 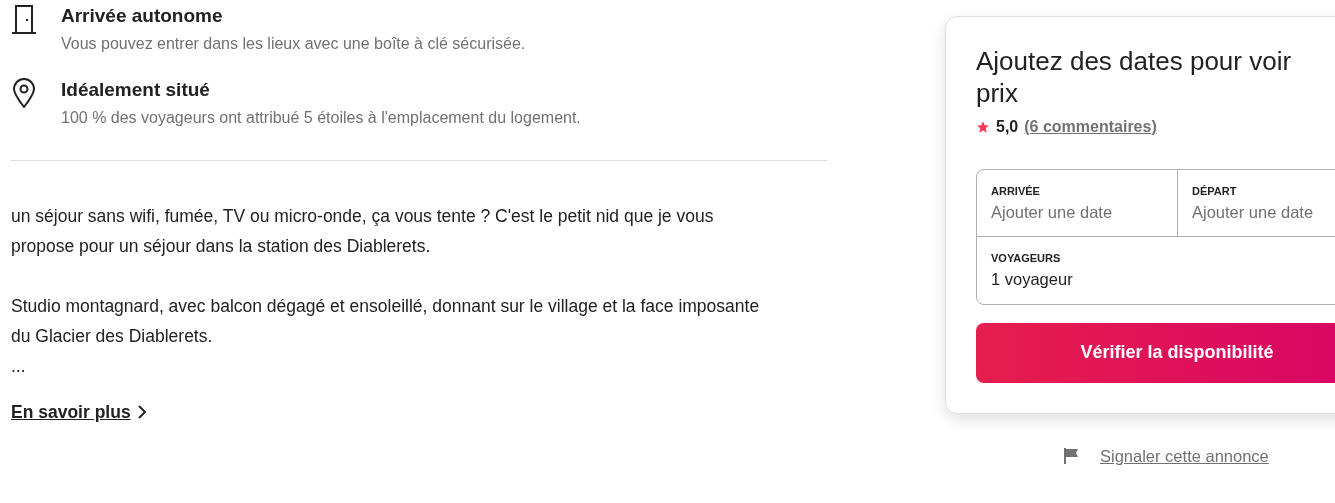 What do you see at coordinates (79, 412) in the screenshot?
I see `read-more-link: En savoir plus` at bounding box center [79, 412].